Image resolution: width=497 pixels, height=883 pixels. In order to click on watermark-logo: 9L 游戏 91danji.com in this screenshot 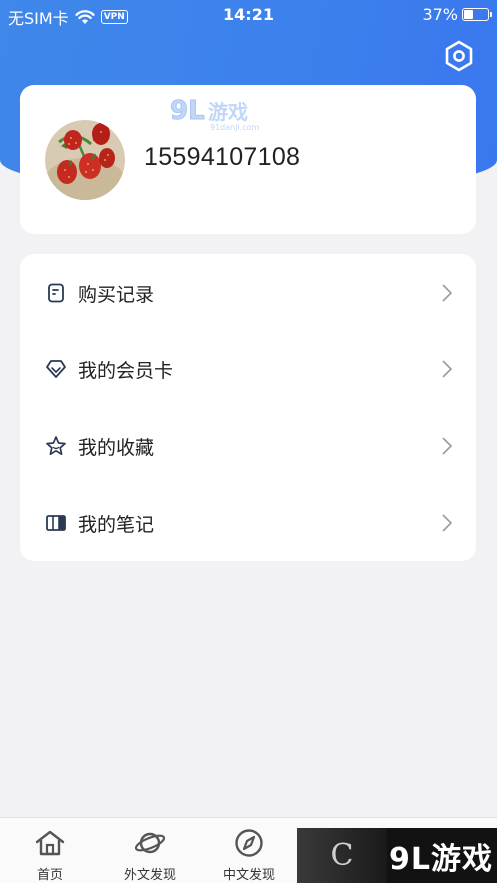, I will do `click(220, 113)`.